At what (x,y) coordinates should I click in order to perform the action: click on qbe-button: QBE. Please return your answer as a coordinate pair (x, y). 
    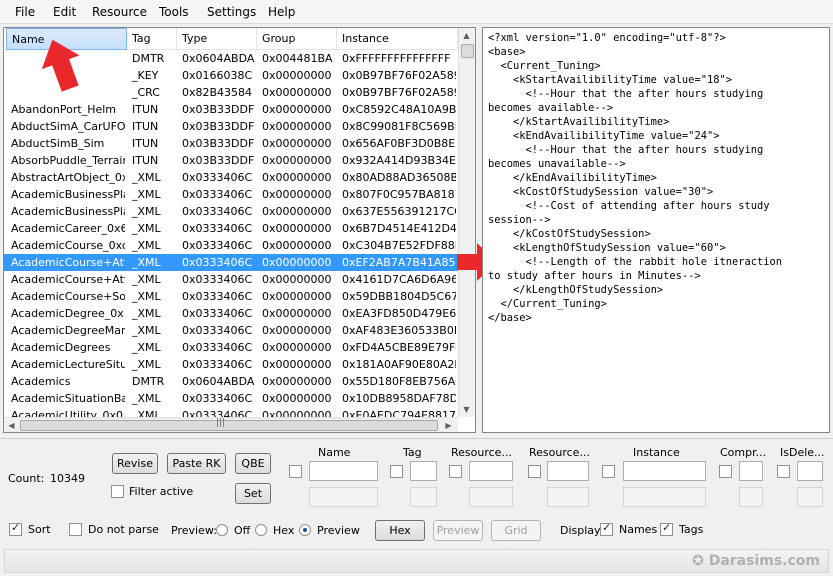
    Looking at the image, I should click on (253, 463).